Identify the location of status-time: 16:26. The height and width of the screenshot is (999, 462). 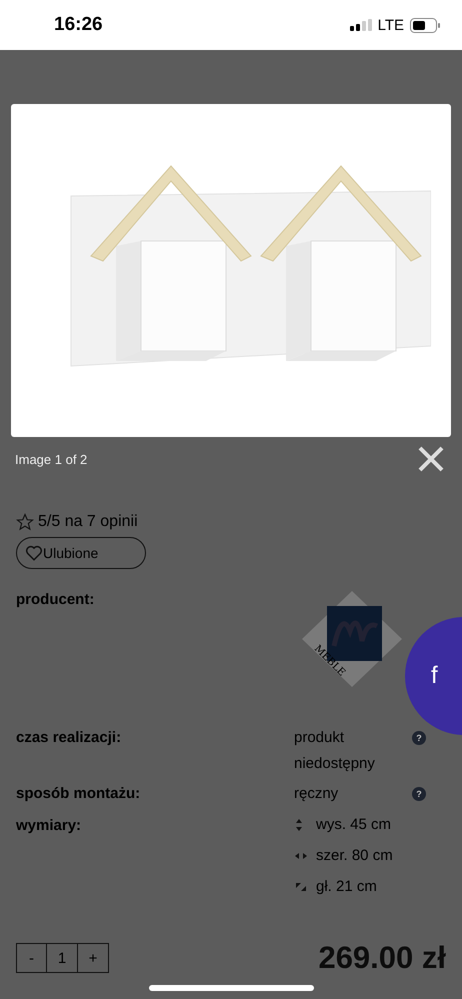
(78, 25).